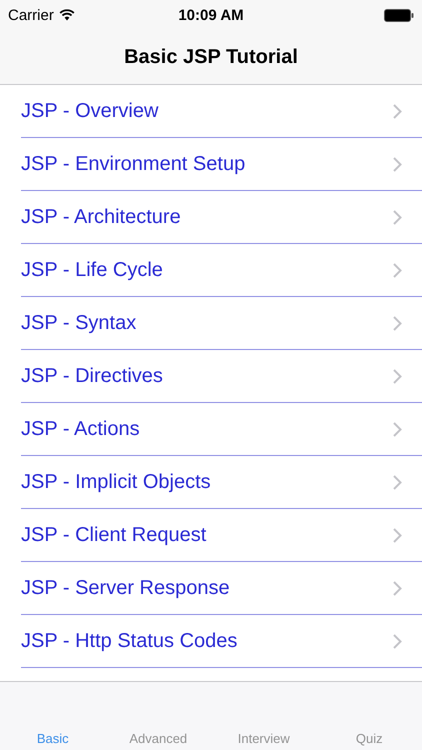 The image size is (422, 750). What do you see at coordinates (221, 270) in the screenshot?
I see `list-item: JSP - Life Cycle` at bounding box center [221, 270].